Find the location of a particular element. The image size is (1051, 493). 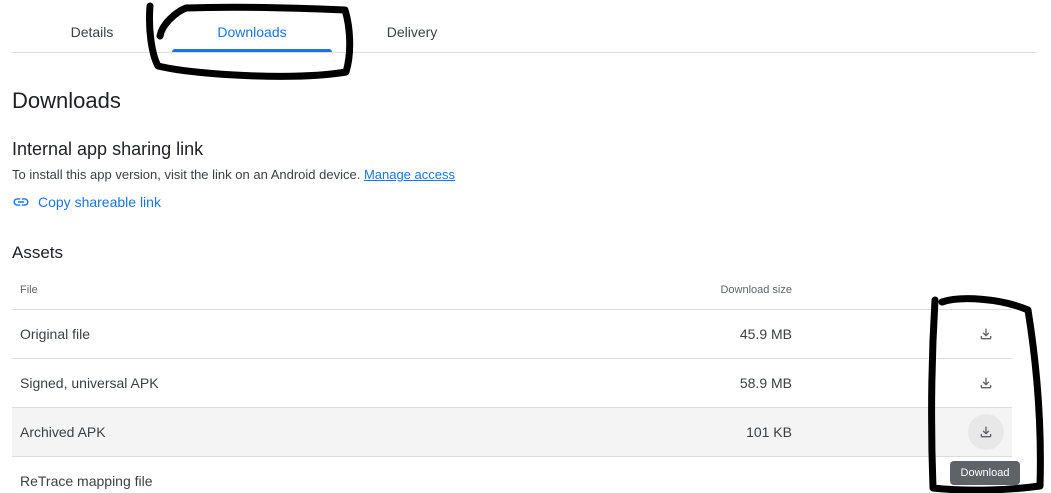

copy-shareable-link-button: Copy shareable link is located at coordinates (86, 202).